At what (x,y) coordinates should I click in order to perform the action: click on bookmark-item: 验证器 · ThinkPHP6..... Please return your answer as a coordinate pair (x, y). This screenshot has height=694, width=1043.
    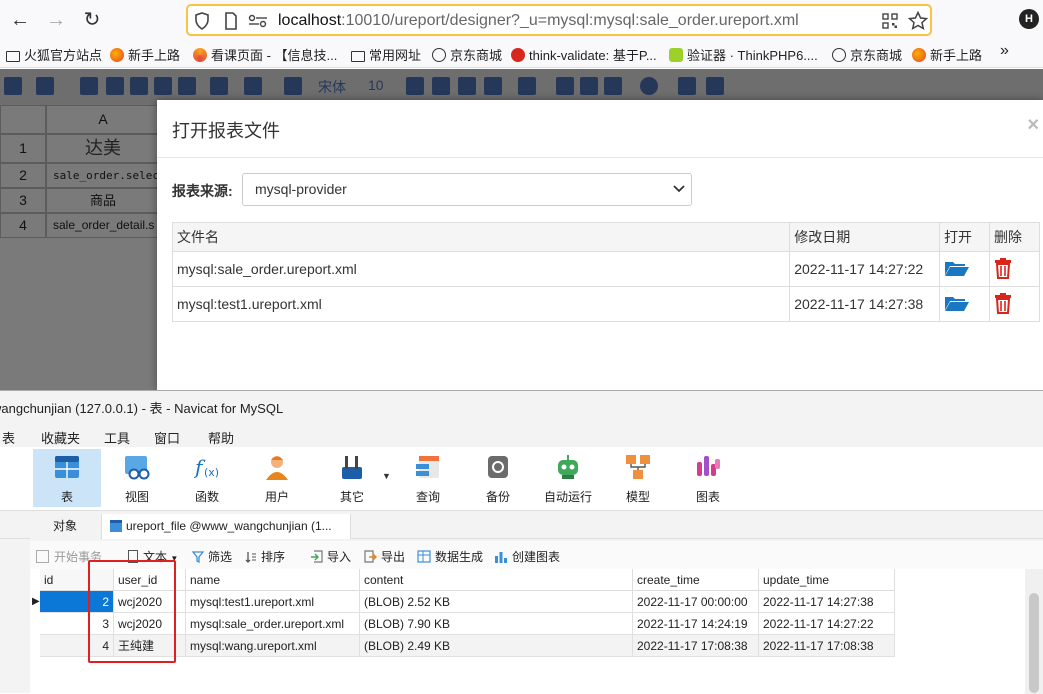
    Looking at the image, I should click on (743, 54).